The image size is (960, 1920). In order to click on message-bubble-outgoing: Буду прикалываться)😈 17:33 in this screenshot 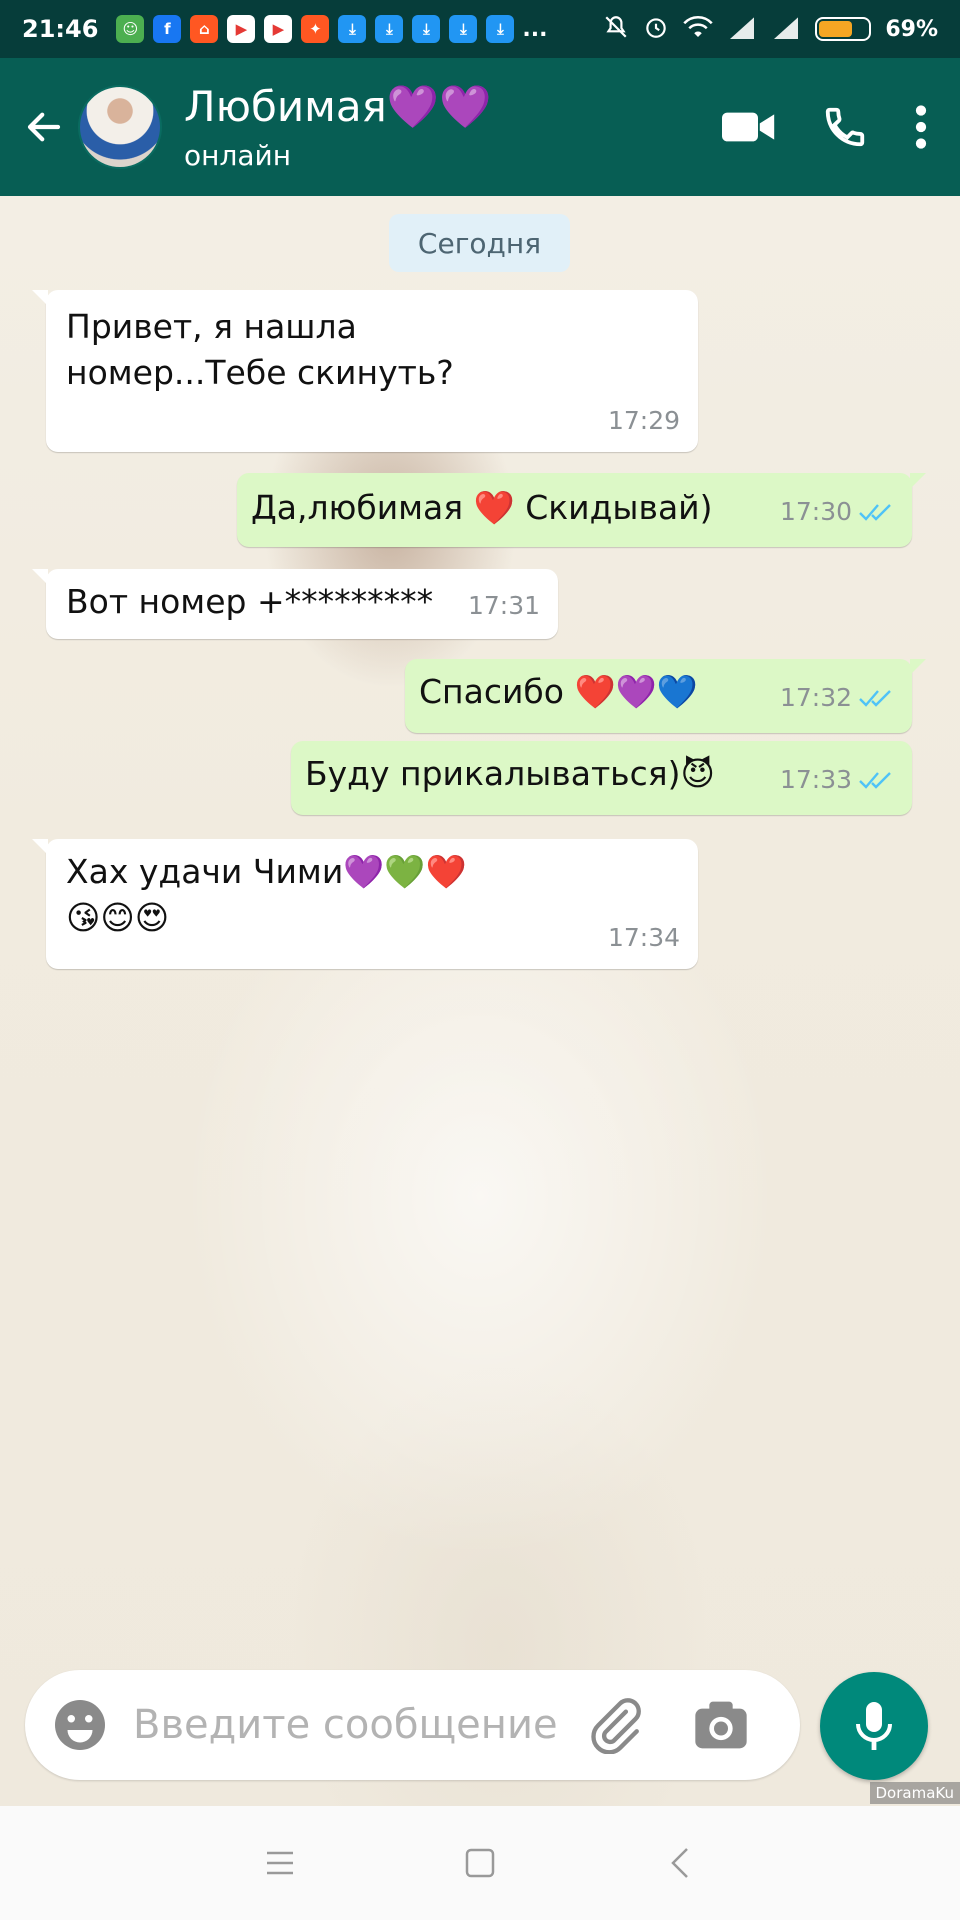, I will do `click(601, 778)`.